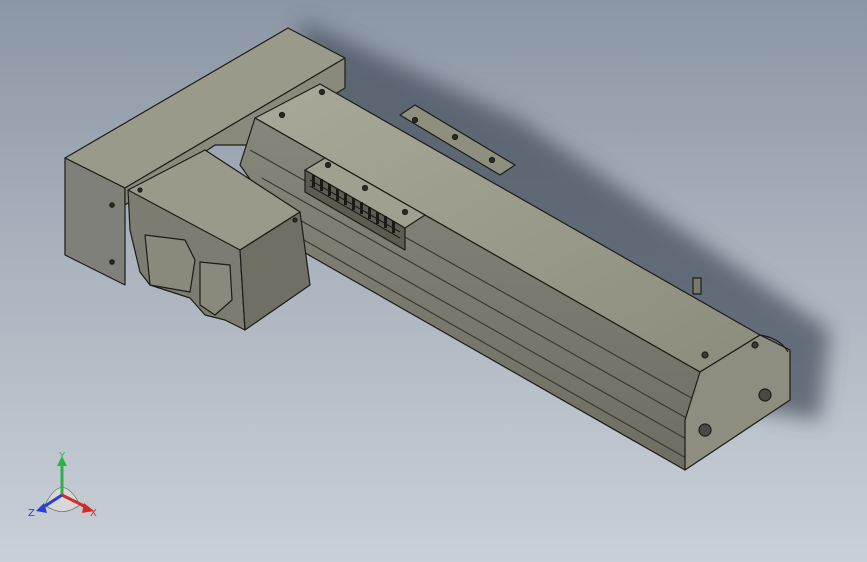  Describe the element at coordinates (697, 286) in the screenshot. I see `sensor-post` at that location.